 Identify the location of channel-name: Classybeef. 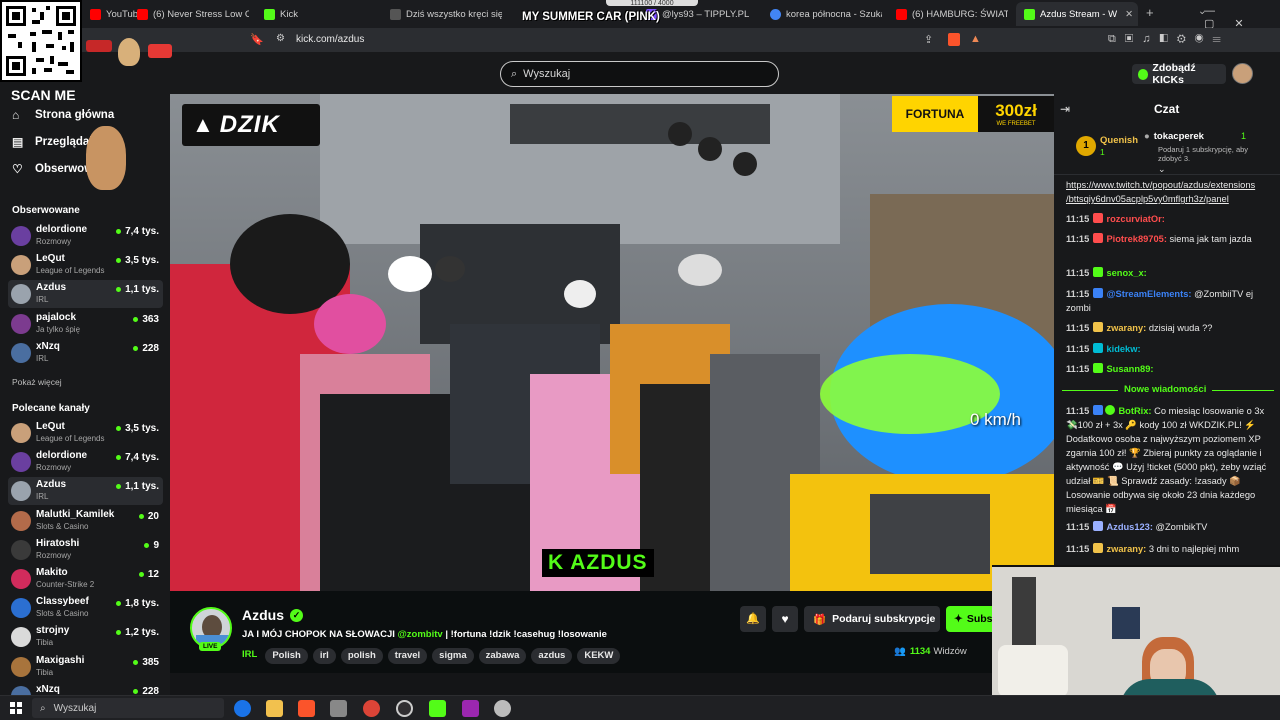
(62, 602).